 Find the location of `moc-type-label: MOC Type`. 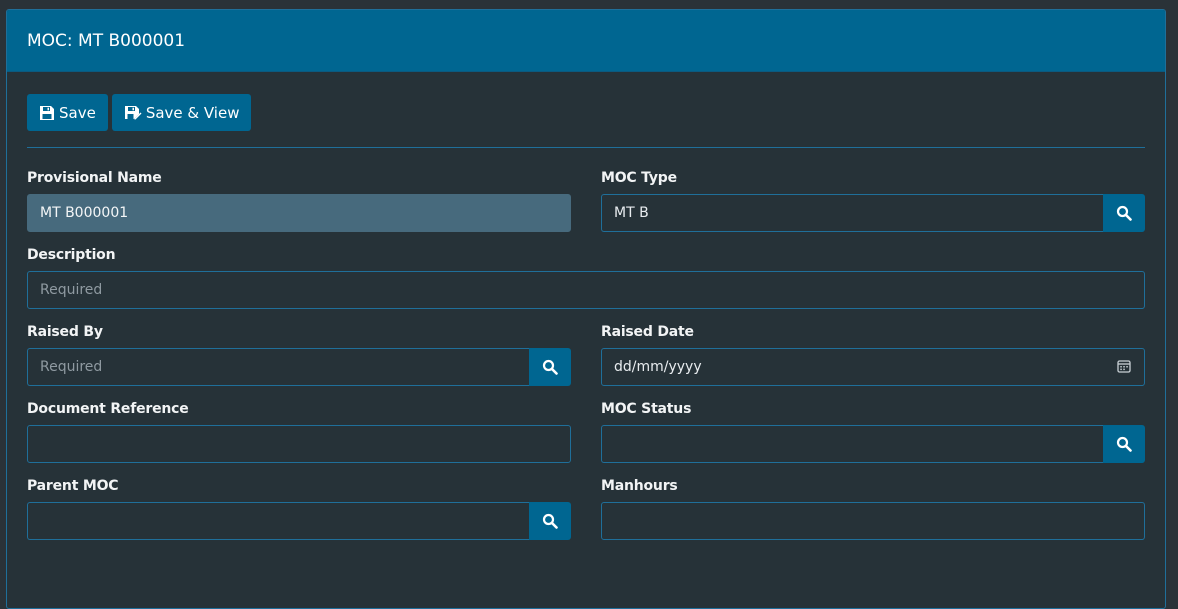

moc-type-label: MOC Type is located at coordinates (639, 178).